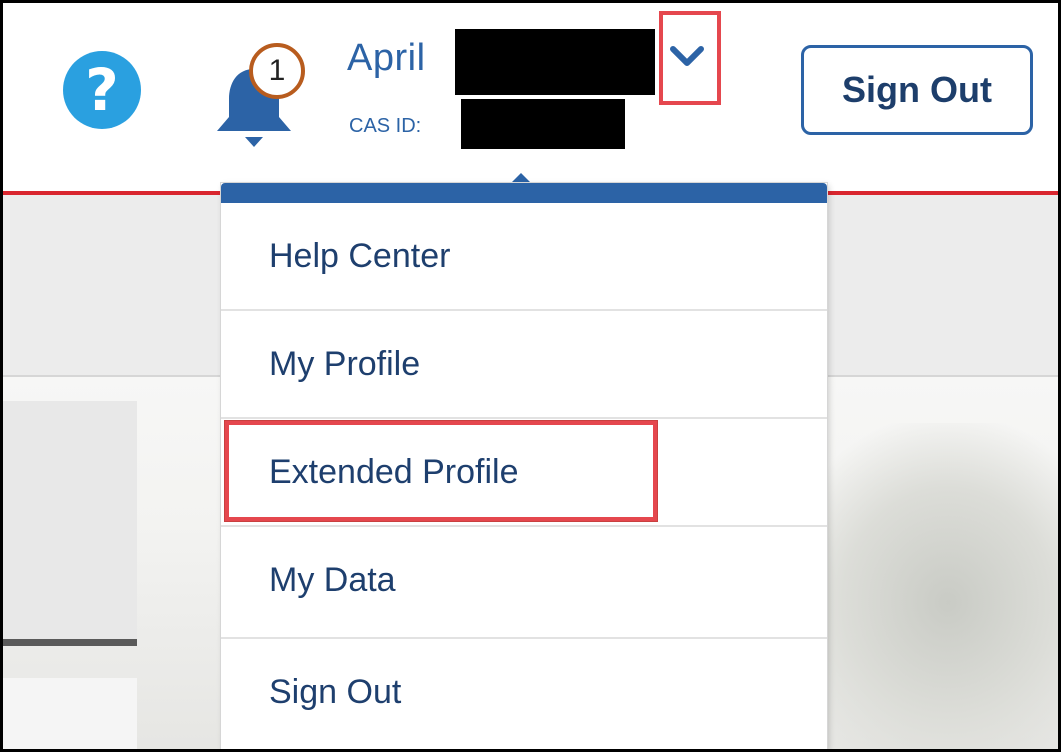  I want to click on annotation-box-extended-profile, so click(441, 471).